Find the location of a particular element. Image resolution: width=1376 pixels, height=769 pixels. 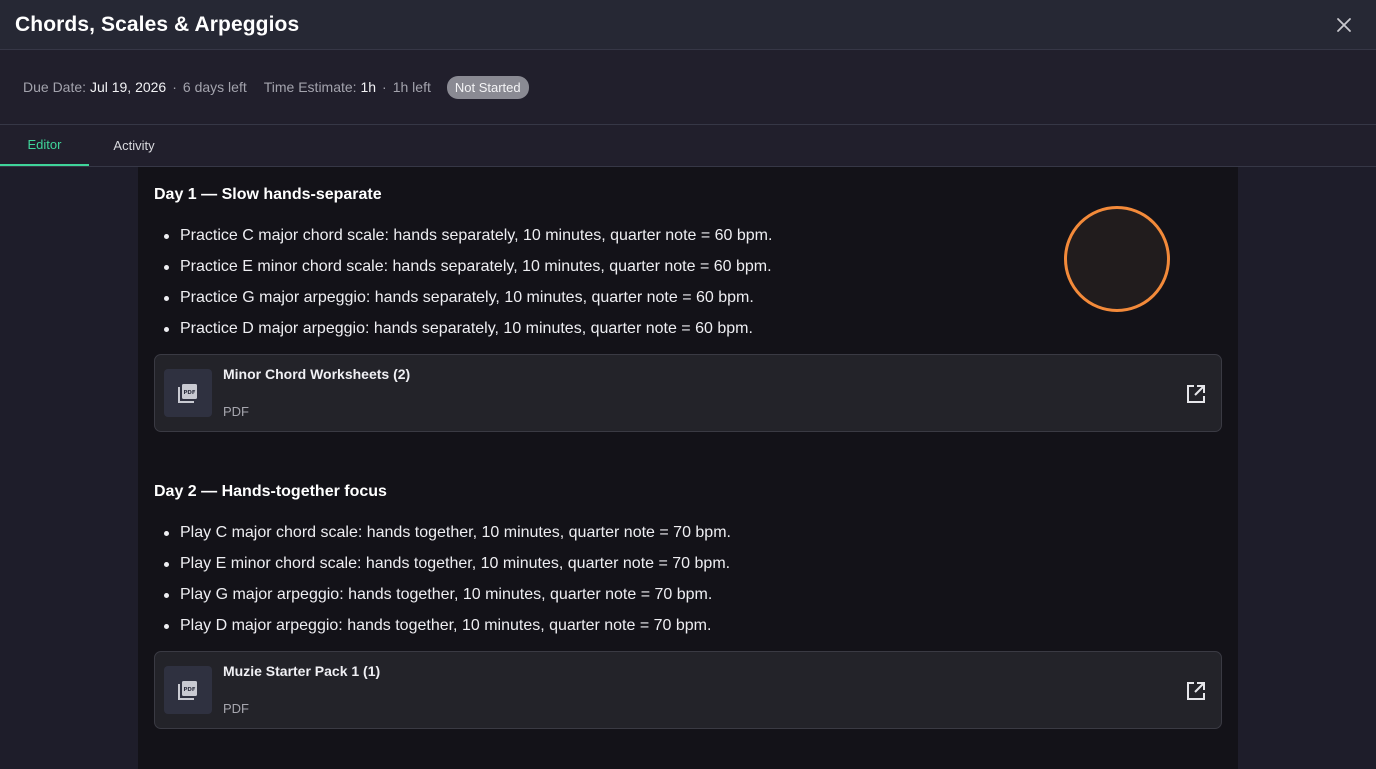

due-date-value: Jul 19, 2026 is located at coordinates (128, 87).